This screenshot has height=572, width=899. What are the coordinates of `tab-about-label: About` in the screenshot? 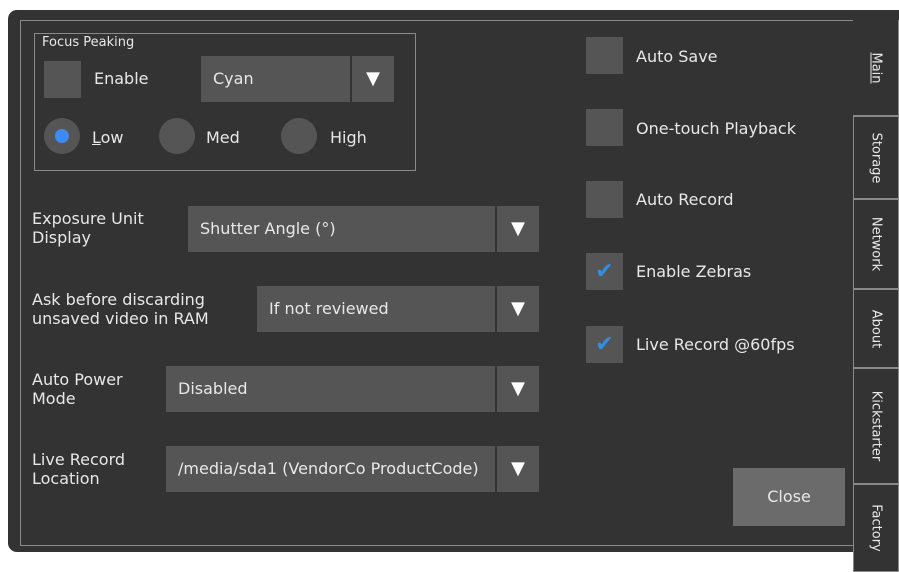 It's located at (876, 328).